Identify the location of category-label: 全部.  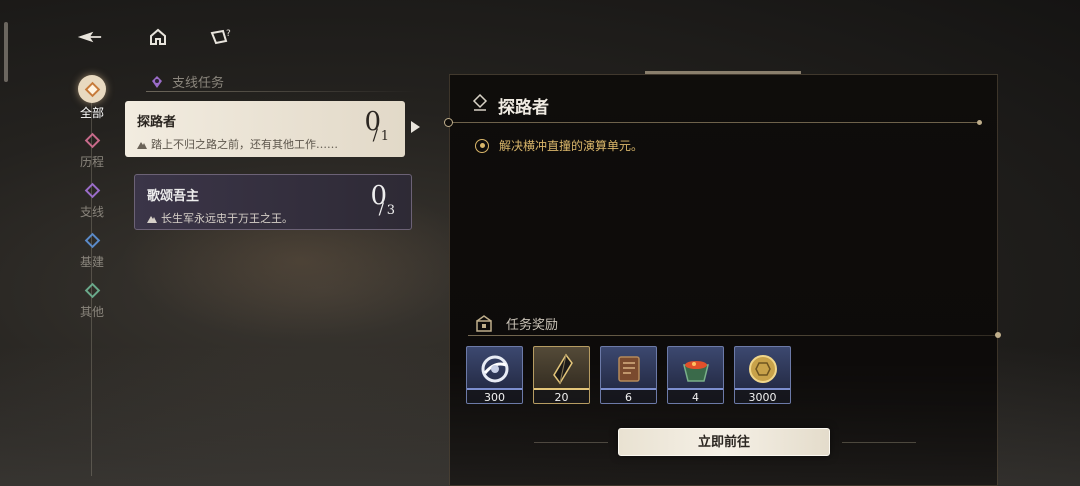
(91, 113).